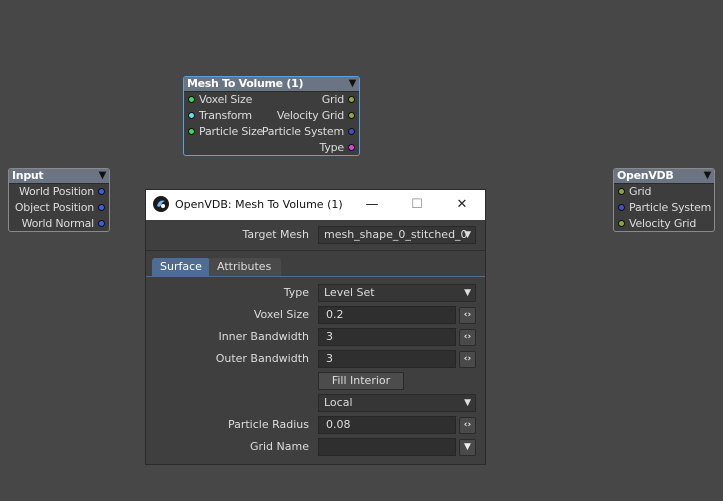  Describe the element at coordinates (268, 424) in the screenshot. I see `particle-radius-label: Particle Radius` at that location.